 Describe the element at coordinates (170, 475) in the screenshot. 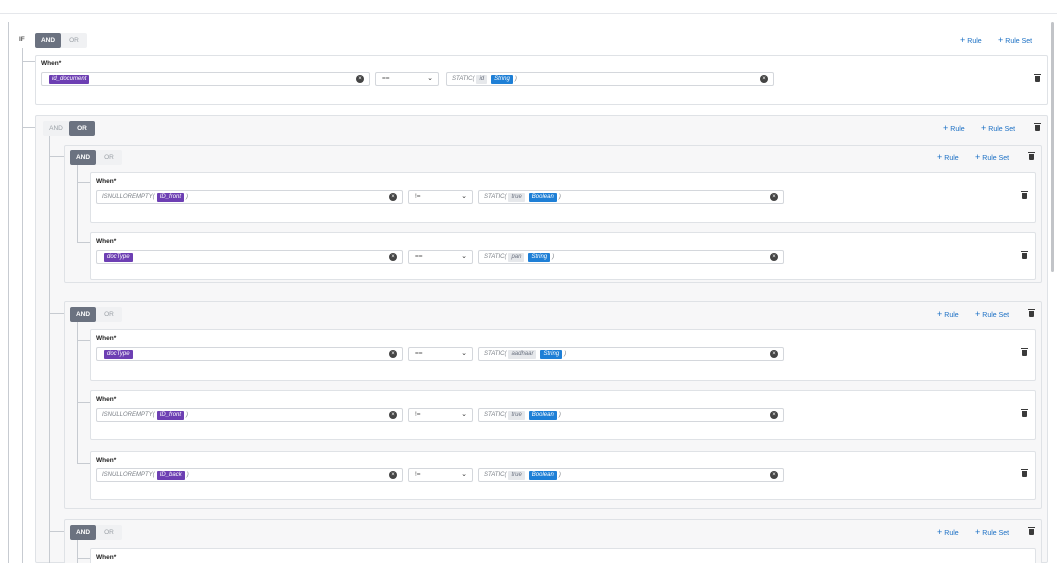

I see `field-tag: ID_back` at that location.